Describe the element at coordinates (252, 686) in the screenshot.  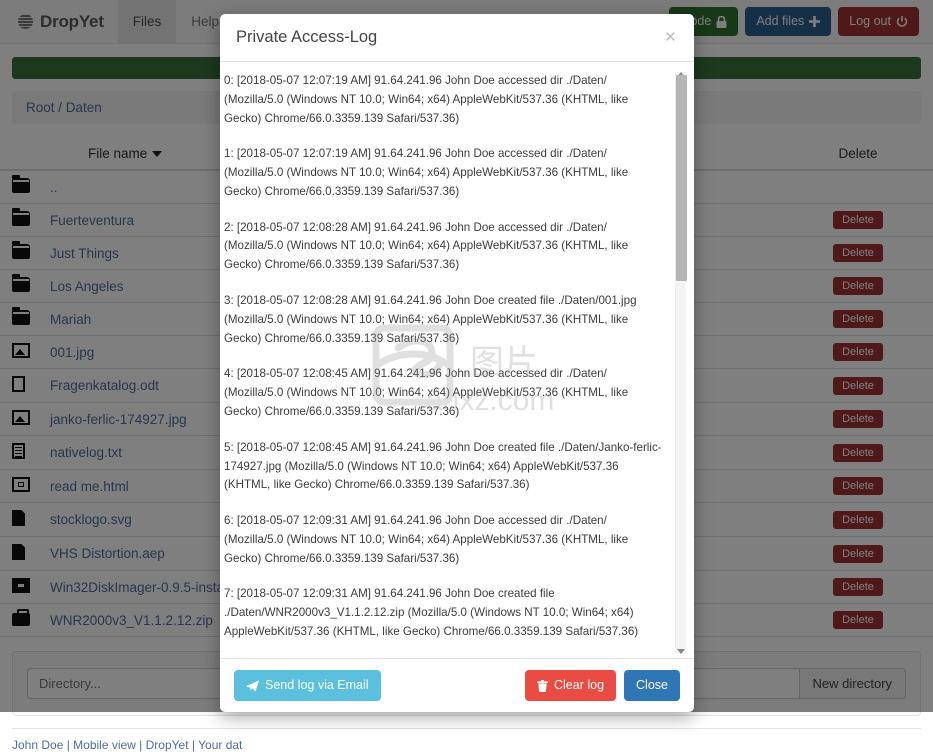
I see `paper-plane-icon` at that location.